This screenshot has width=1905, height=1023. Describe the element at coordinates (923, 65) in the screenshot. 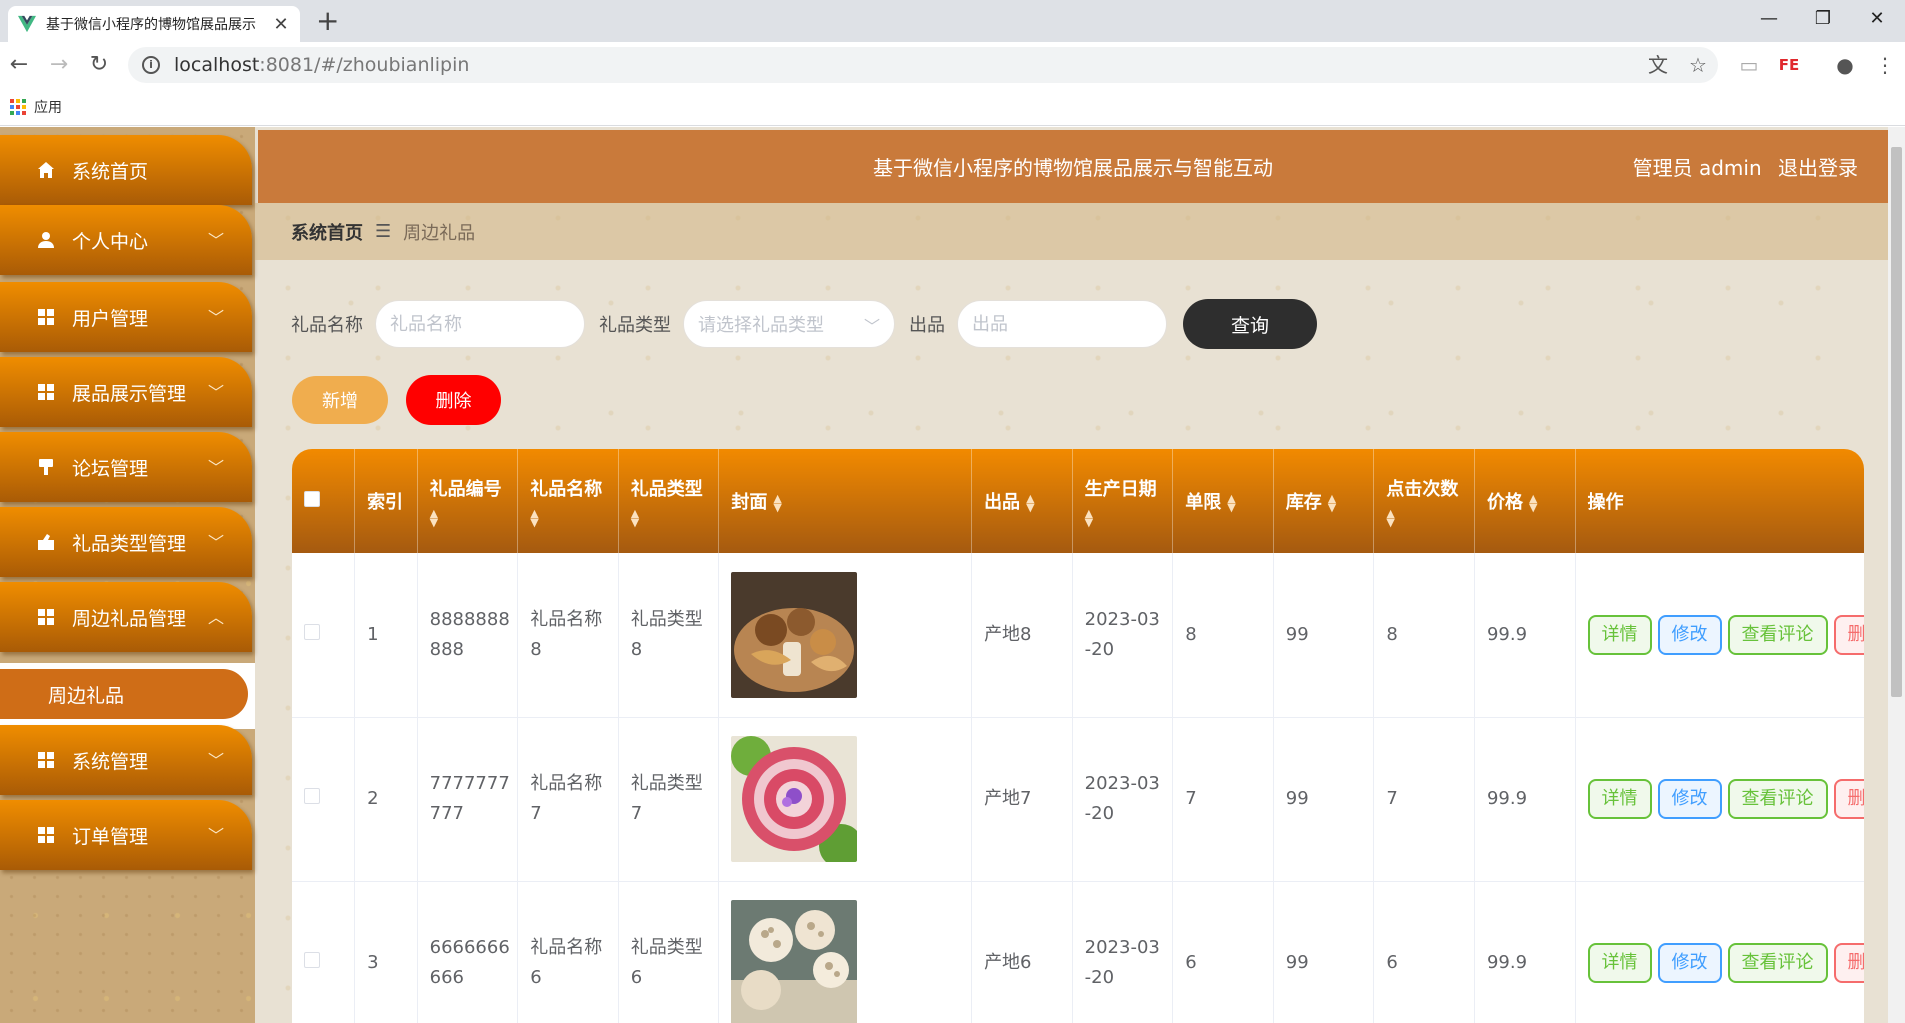

I see `address-bar: i localhost:8081/#/zhoubianlipin` at that location.